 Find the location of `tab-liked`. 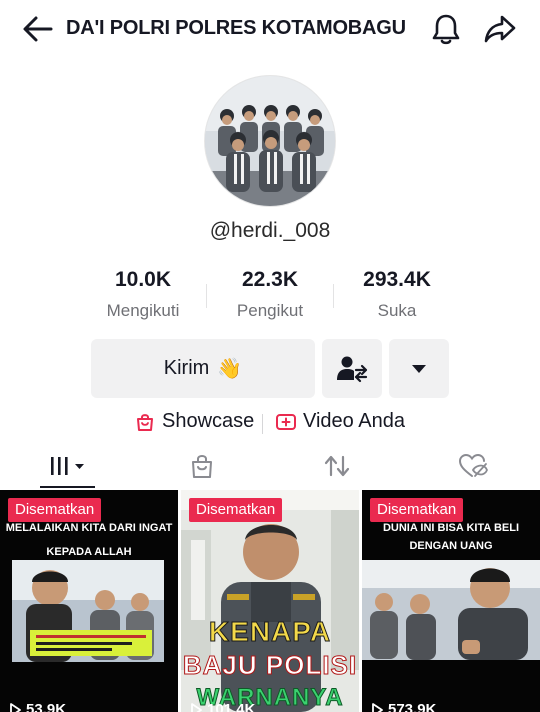

tab-liked is located at coordinates (473, 466).